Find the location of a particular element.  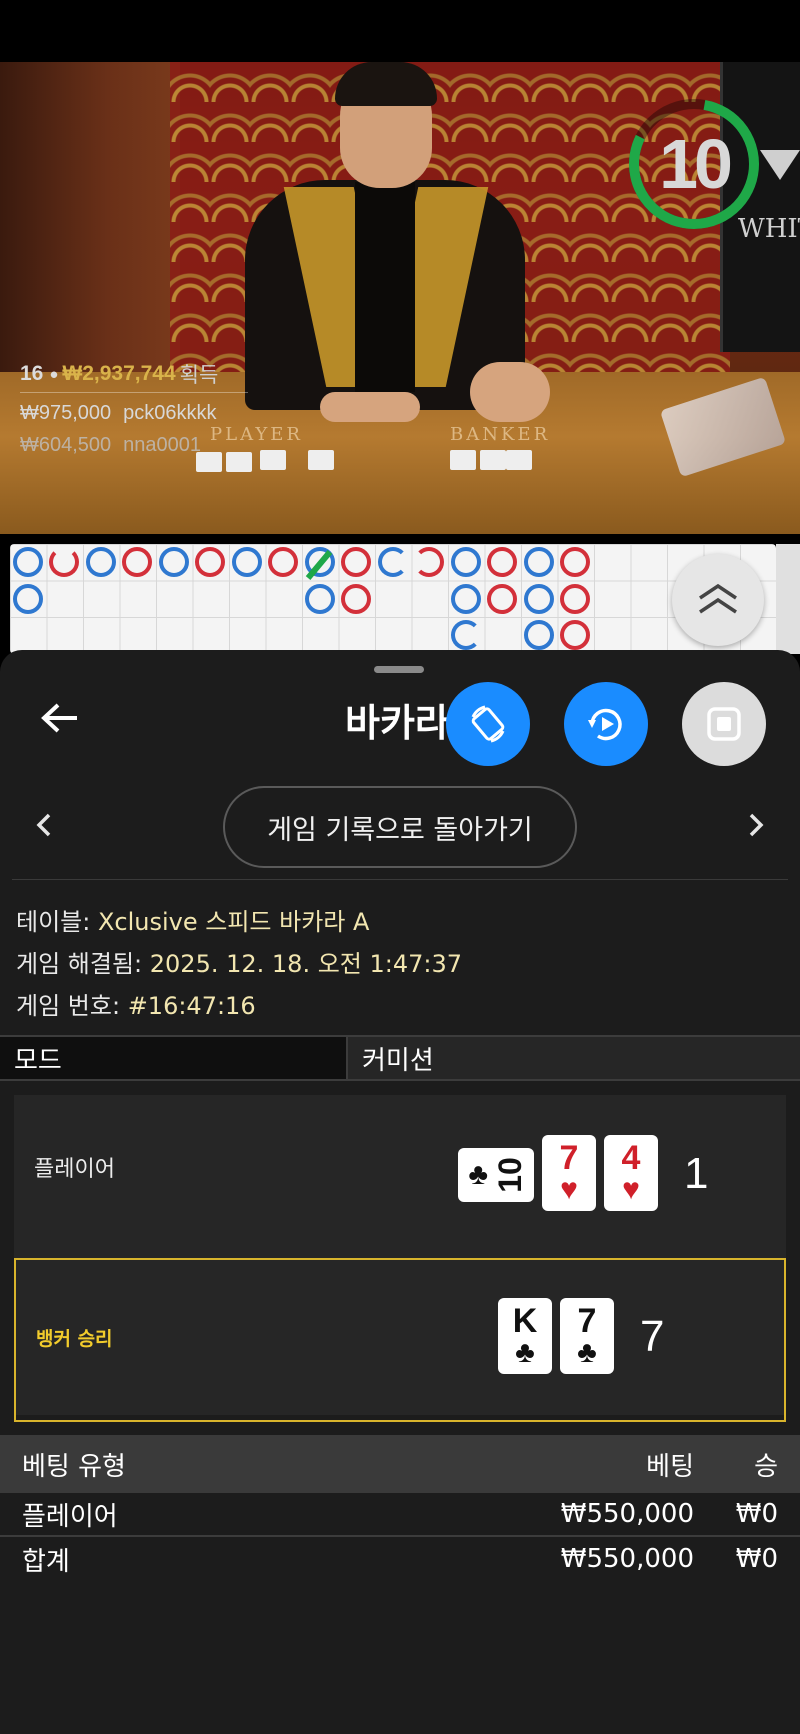

tab-mode: 모드 is located at coordinates (174, 1058).